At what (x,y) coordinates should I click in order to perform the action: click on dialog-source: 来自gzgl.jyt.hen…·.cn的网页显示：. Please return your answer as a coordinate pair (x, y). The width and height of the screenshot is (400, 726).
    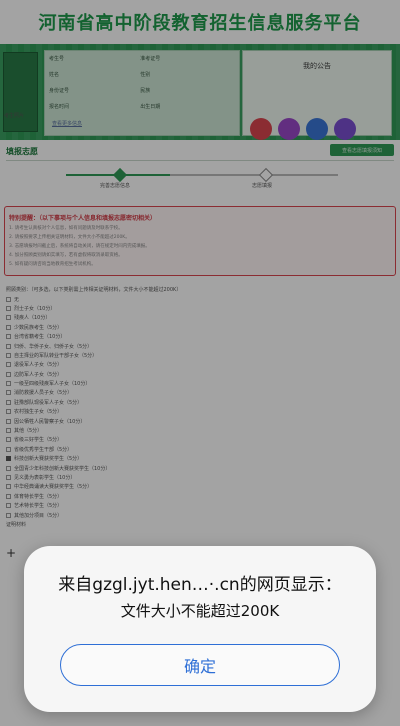
    Looking at the image, I should click on (200, 585).